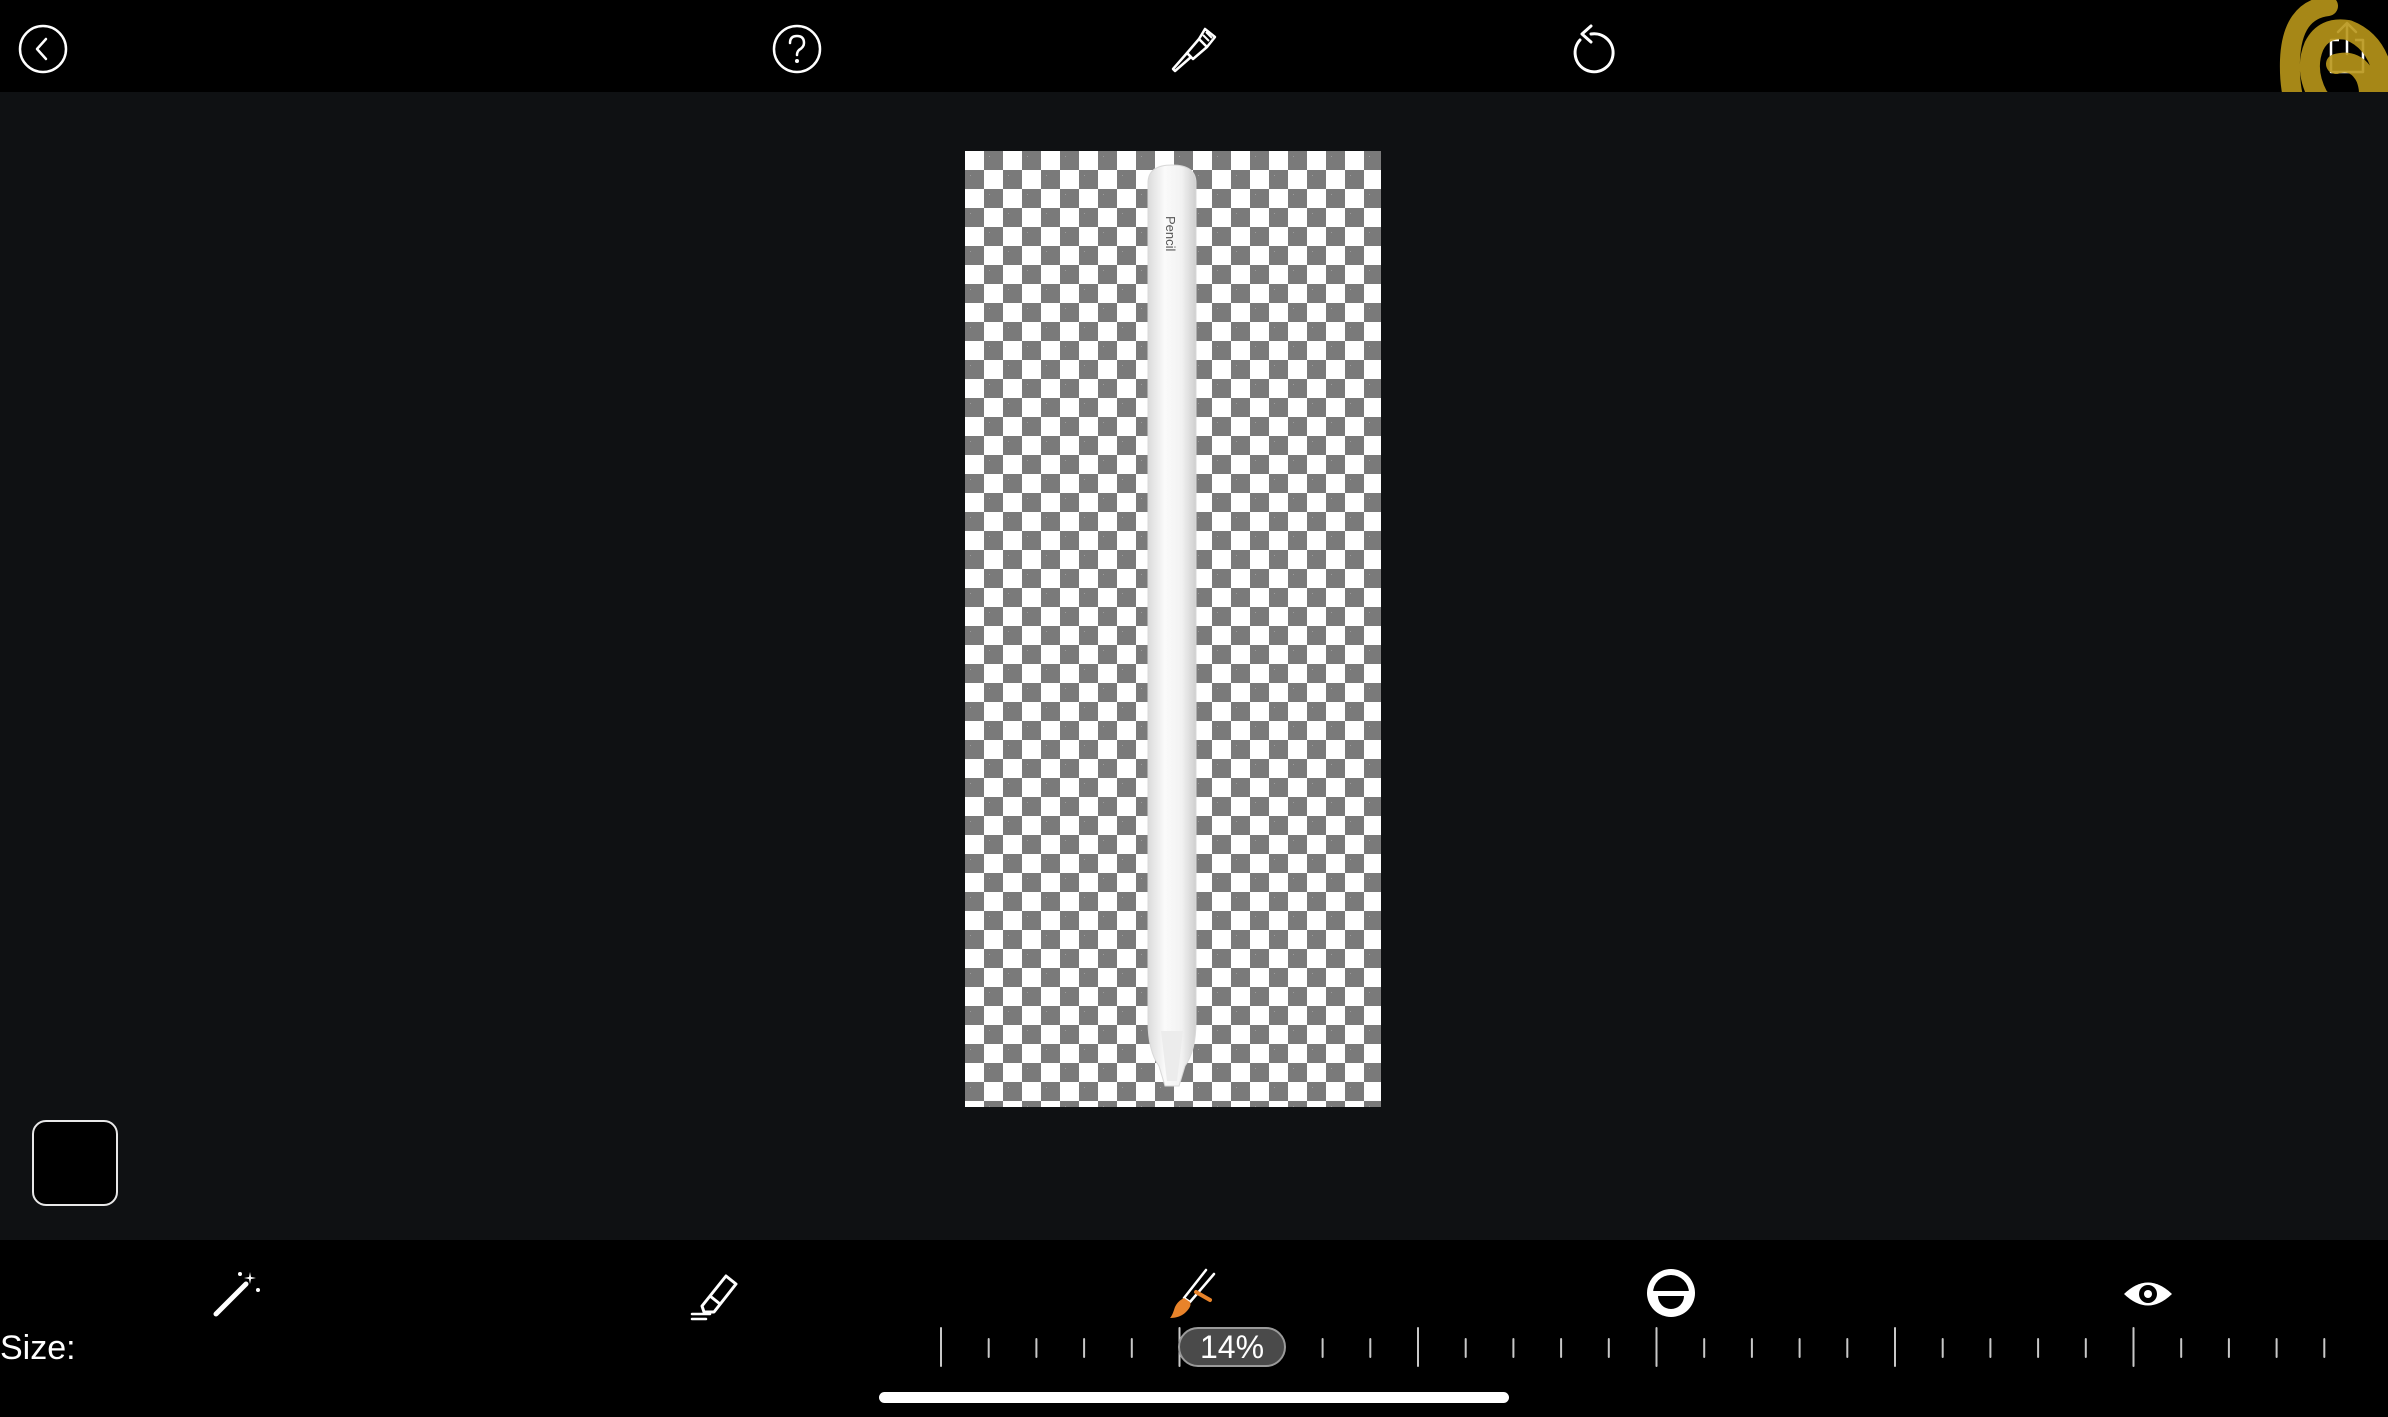 This screenshot has width=2388, height=1417. I want to click on preview-eye-button, so click(2148, 1294).